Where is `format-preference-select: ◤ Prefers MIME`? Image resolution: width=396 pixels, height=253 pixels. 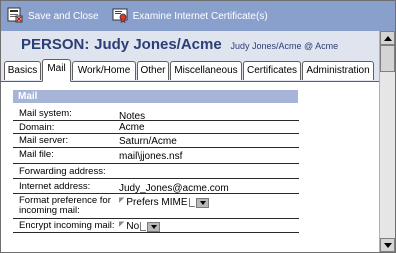
format-preference-select: ◤ Prefers MIME is located at coordinates (164, 202).